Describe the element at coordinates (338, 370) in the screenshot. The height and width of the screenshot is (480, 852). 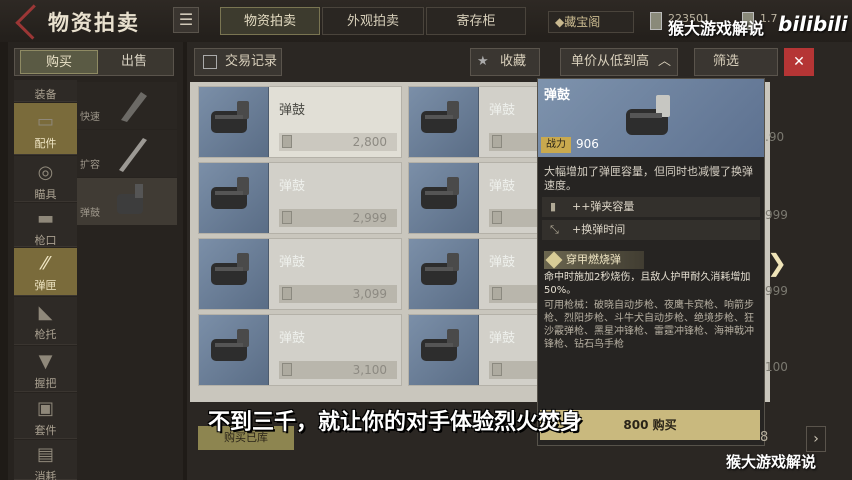
I see `item-price: 3,100` at that location.